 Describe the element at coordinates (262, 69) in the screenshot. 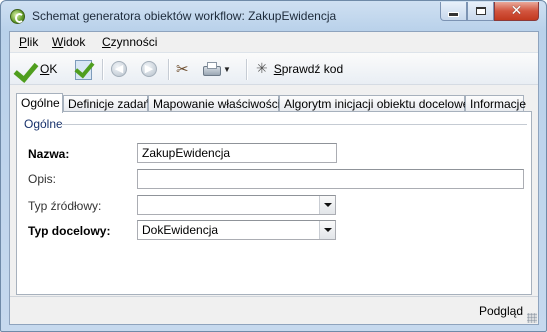

I see `magic-wand-icon: ✳` at that location.